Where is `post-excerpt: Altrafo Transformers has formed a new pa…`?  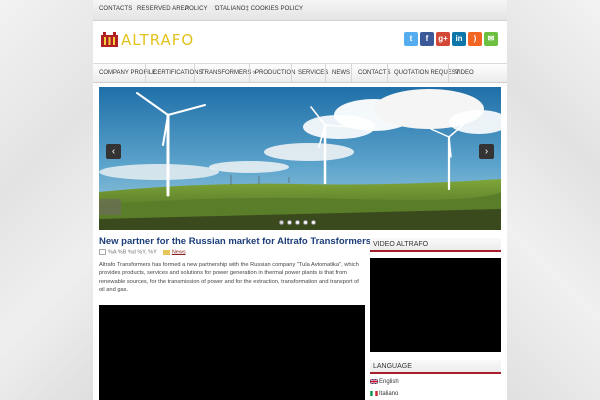
post-excerpt: Altrafo Transformers has formed a new pa… is located at coordinates (229, 278).